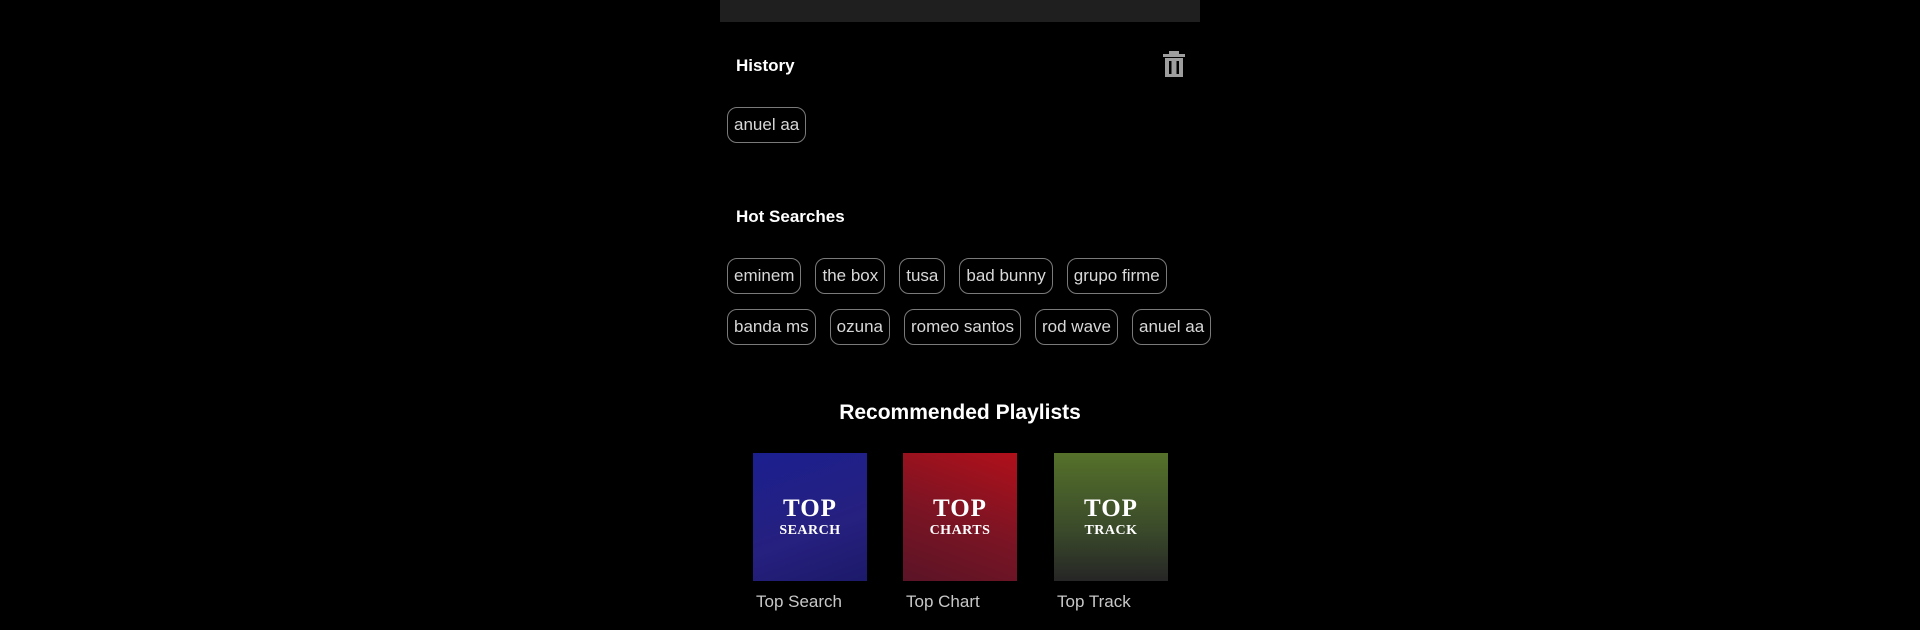 The width and height of the screenshot is (1920, 630). Describe the element at coordinates (799, 601) in the screenshot. I see `playlist-label: Top Search` at that location.